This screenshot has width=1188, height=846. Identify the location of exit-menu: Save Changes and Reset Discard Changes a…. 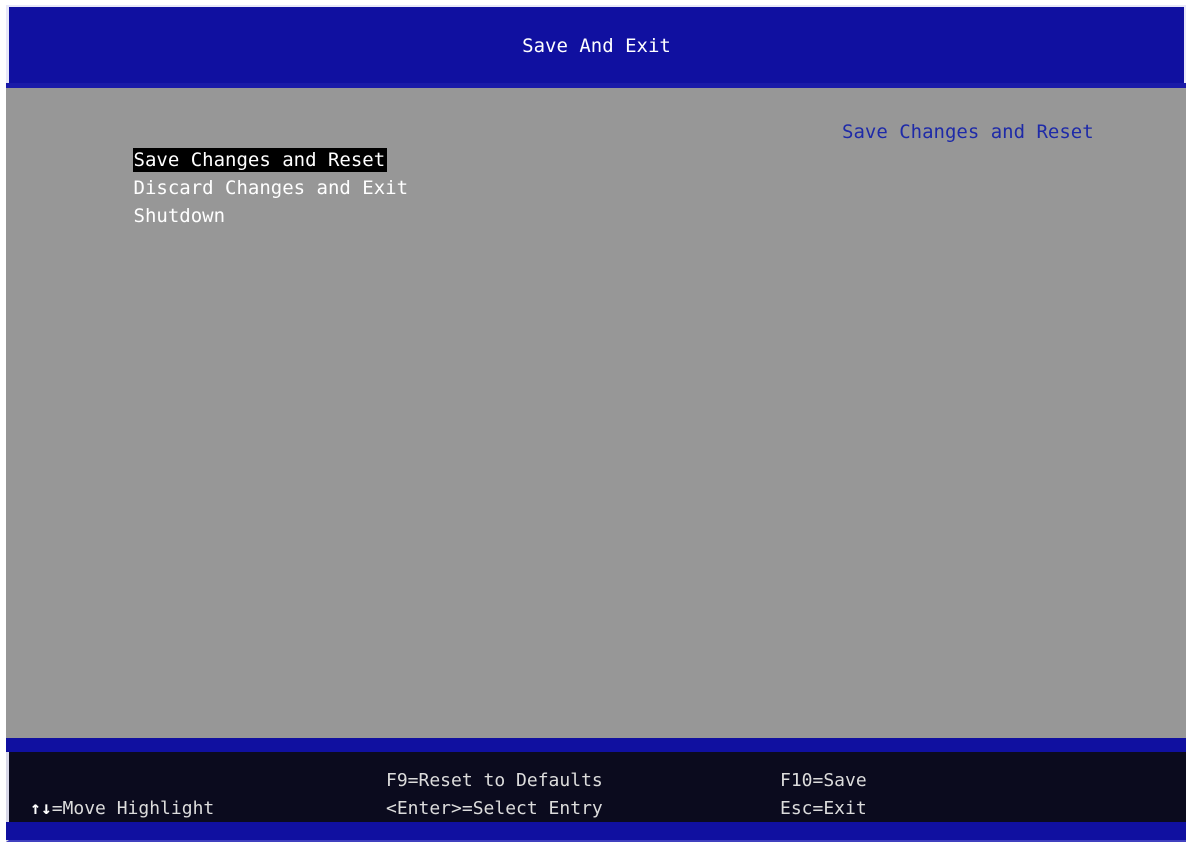
(225, 172).